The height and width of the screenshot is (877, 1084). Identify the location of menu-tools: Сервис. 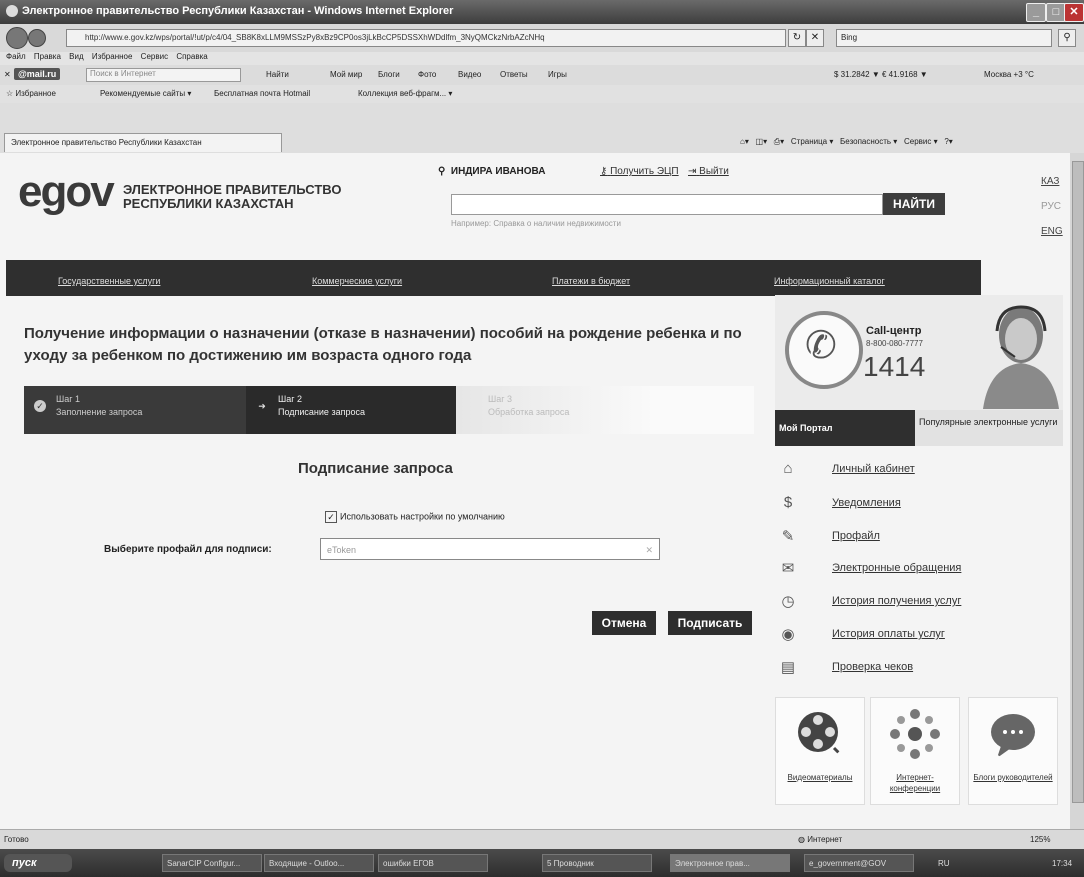
(154, 56).